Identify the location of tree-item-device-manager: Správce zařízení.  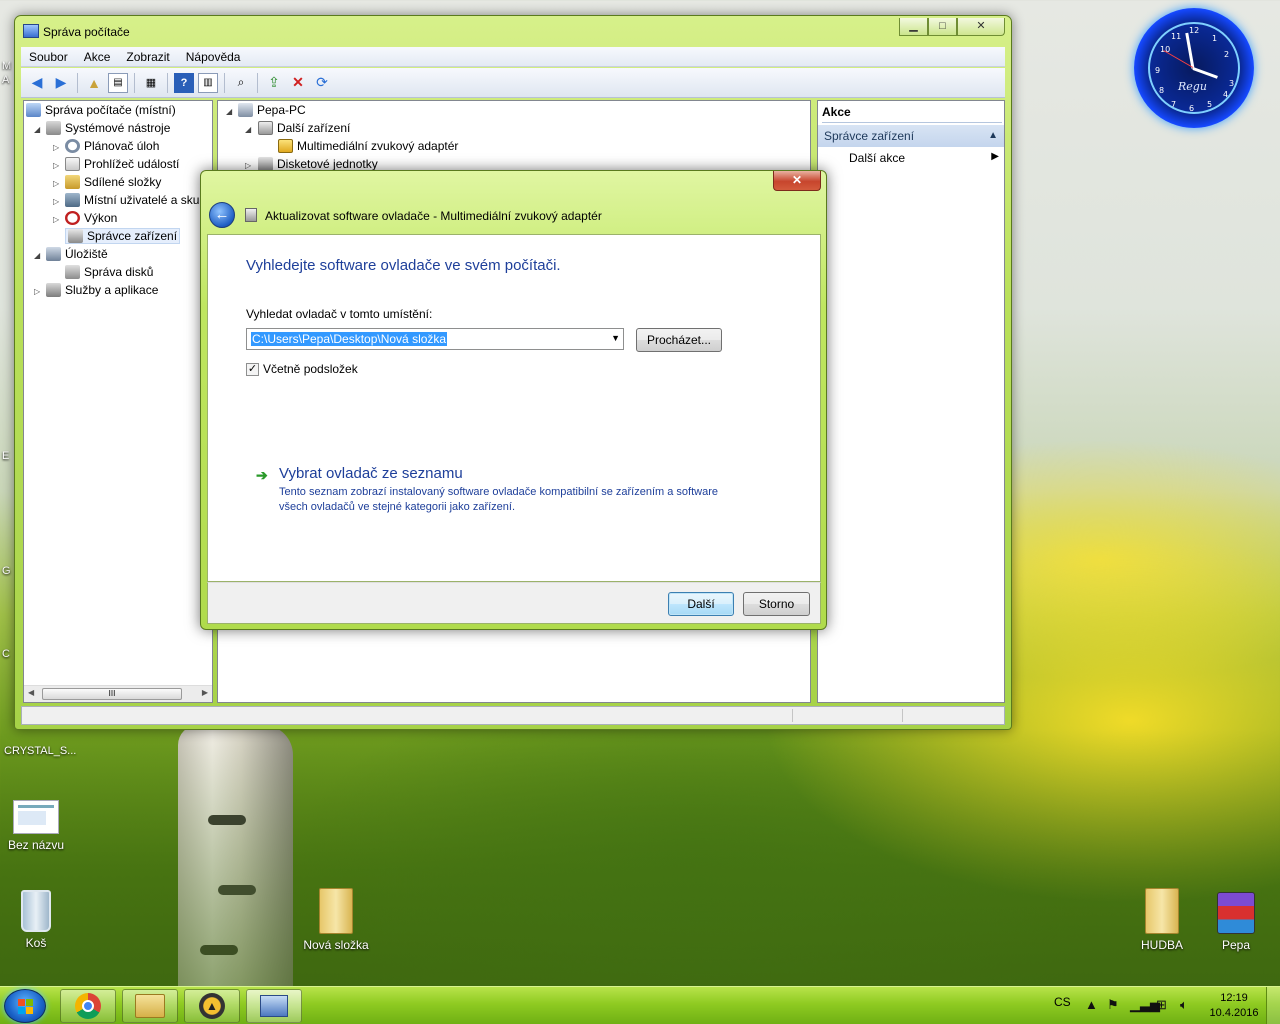
(123, 236).